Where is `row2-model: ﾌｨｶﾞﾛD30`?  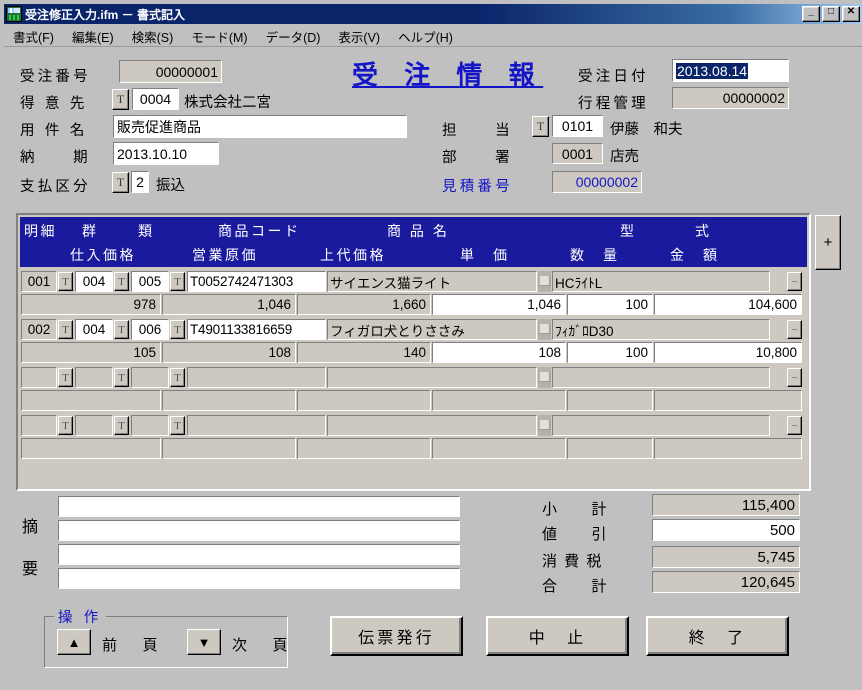
row2-model: ﾌｨｶﾞﾛD30 is located at coordinates (661, 329).